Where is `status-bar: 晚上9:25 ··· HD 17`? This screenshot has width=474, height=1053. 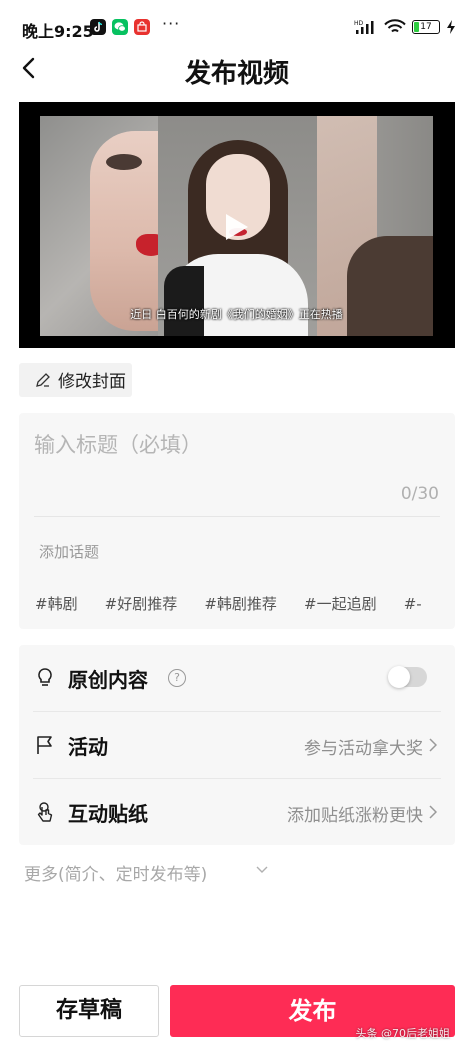 status-bar: 晚上9:25 ··· HD 17 is located at coordinates (237, 26).